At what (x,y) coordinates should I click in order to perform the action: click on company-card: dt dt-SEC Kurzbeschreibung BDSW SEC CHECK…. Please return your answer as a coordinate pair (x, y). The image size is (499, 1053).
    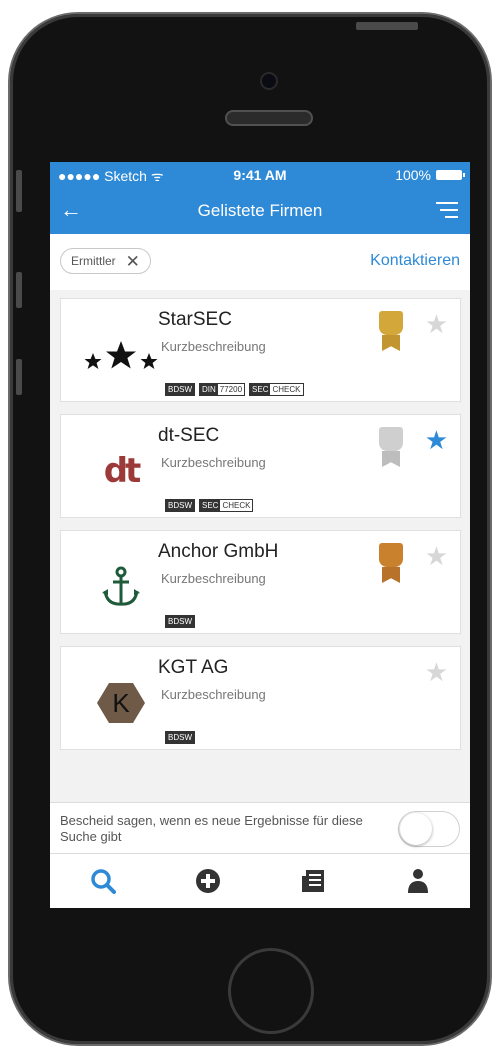
    Looking at the image, I should click on (260, 466).